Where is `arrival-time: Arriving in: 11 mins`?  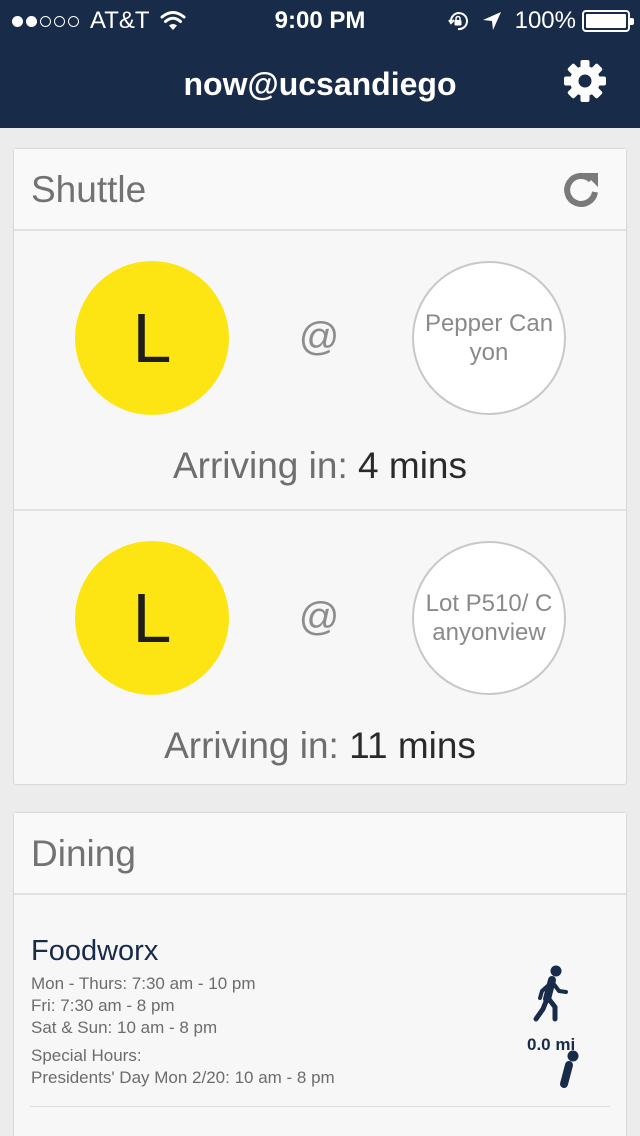 arrival-time: Arriving in: 11 mins is located at coordinates (320, 746).